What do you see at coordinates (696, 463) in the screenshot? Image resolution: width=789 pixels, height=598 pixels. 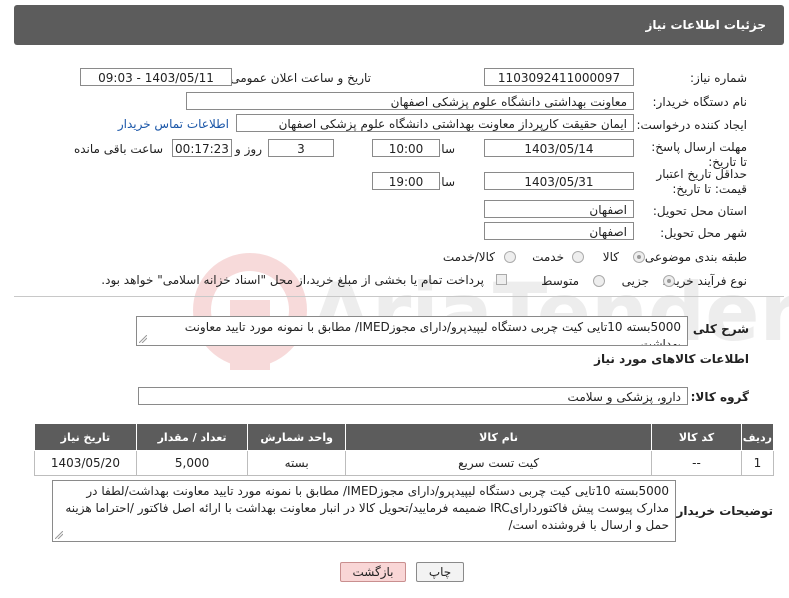 I see `cell-code: --` at bounding box center [696, 463].